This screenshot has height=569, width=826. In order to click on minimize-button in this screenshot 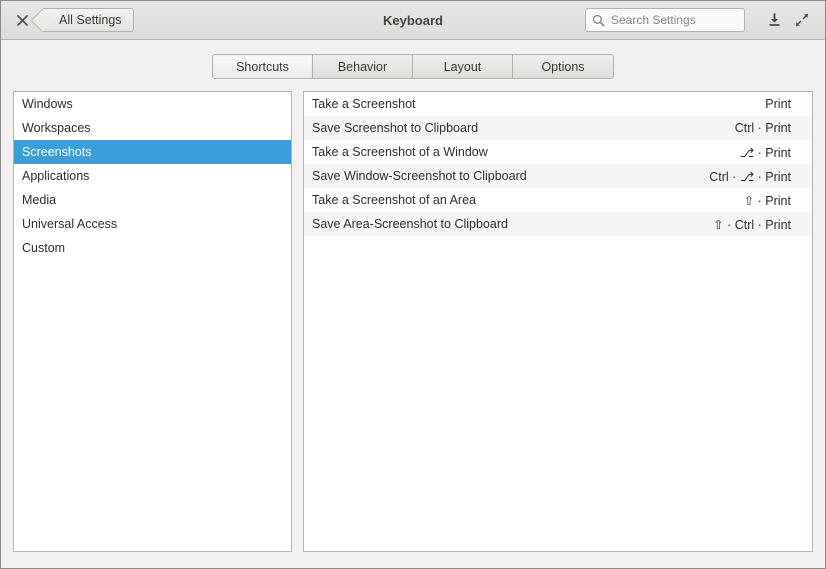, I will do `click(774, 20)`.